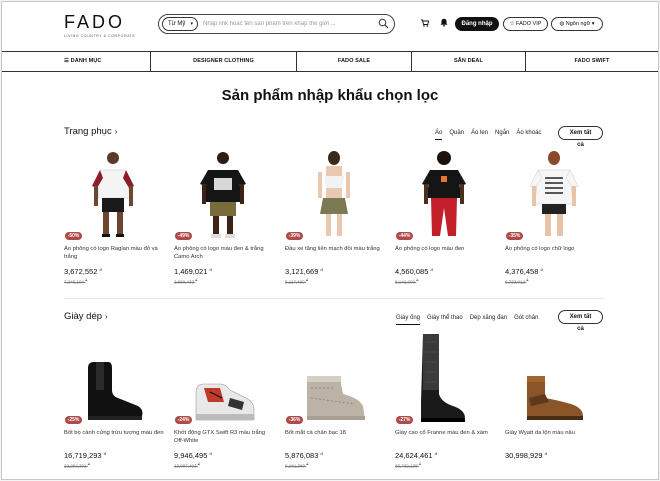 Image resolution: width=660 pixels, height=481 pixels. Describe the element at coordinates (445, 379) in the screenshot. I see `product-image: -27%` at that location.